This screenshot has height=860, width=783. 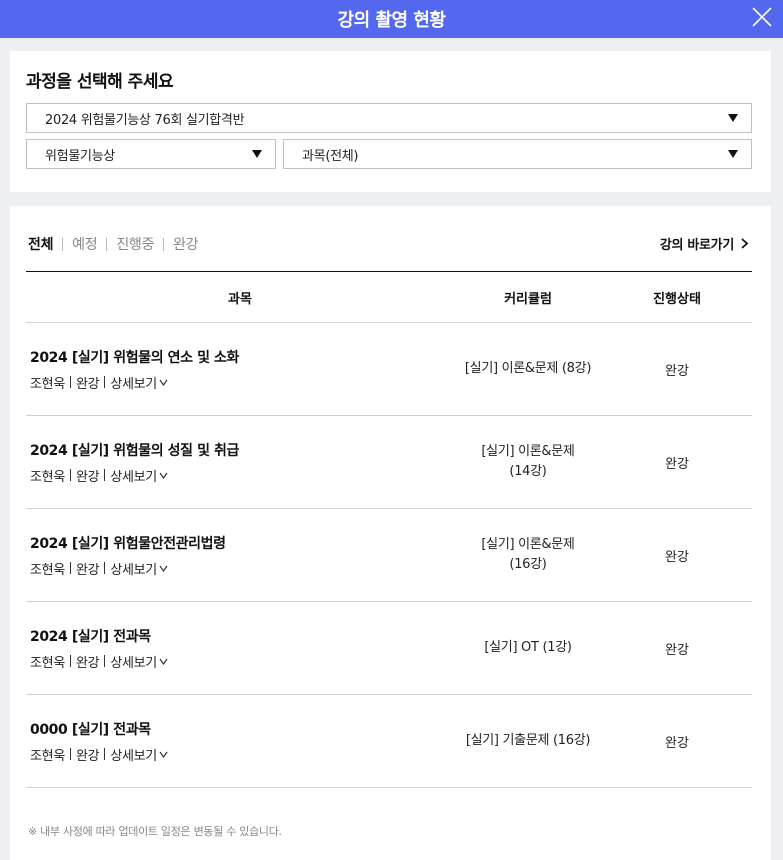 I want to click on modal-title: 강의 촬영 현황, so click(x=391, y=20).